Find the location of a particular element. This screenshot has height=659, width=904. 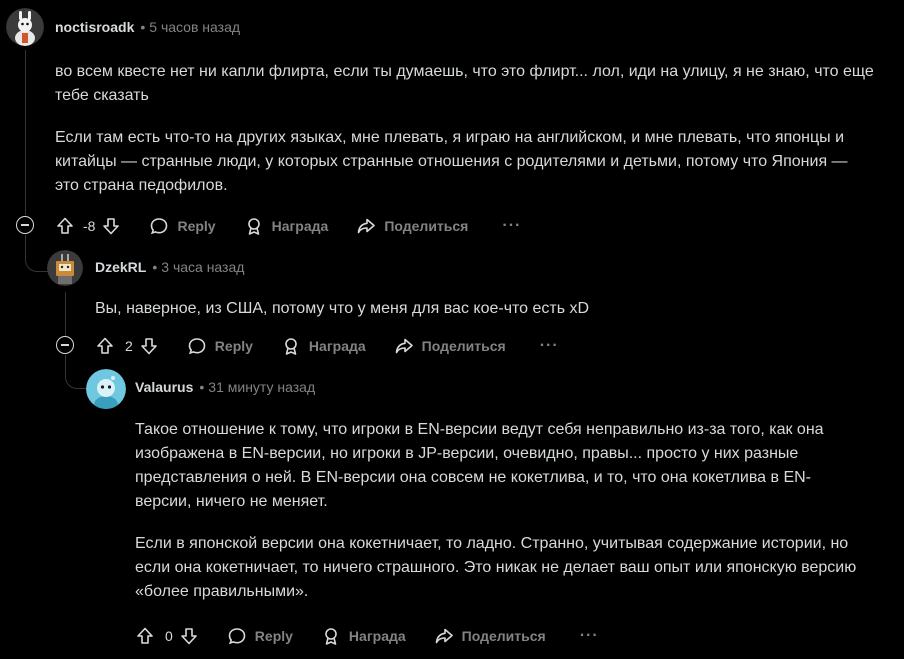

author-name: DzekRL is located at coordinates (120, 267).